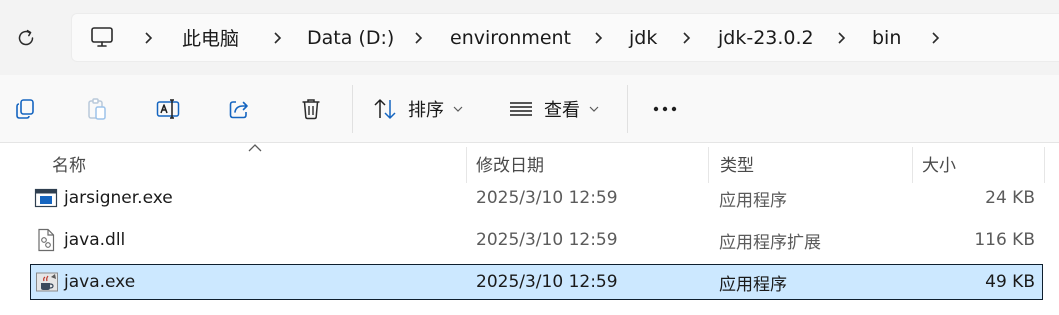  I want to click on column-size: 大小, so click(982, 163).